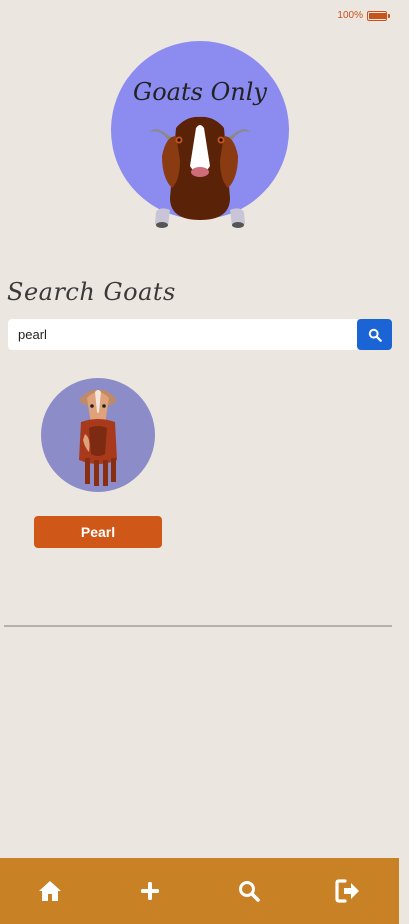 The image size is (409, 924). Describe the element at coordinates (182, 334) in the screenshot. I see `search-input` at that location.